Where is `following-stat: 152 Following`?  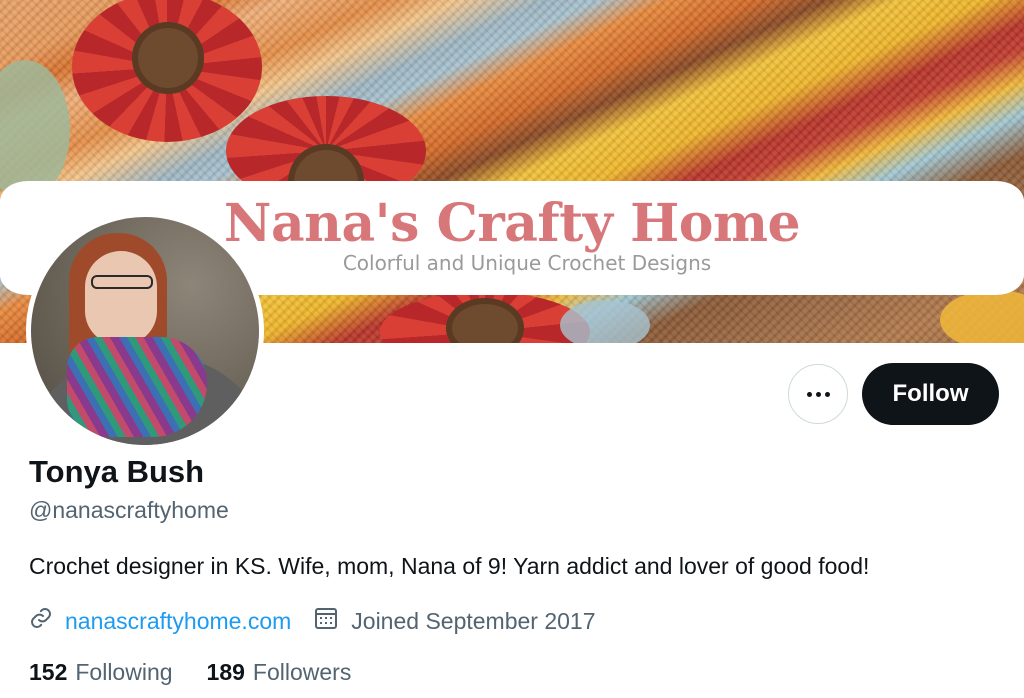
following-stat: 152 Following is located at coordinates (101, 672).